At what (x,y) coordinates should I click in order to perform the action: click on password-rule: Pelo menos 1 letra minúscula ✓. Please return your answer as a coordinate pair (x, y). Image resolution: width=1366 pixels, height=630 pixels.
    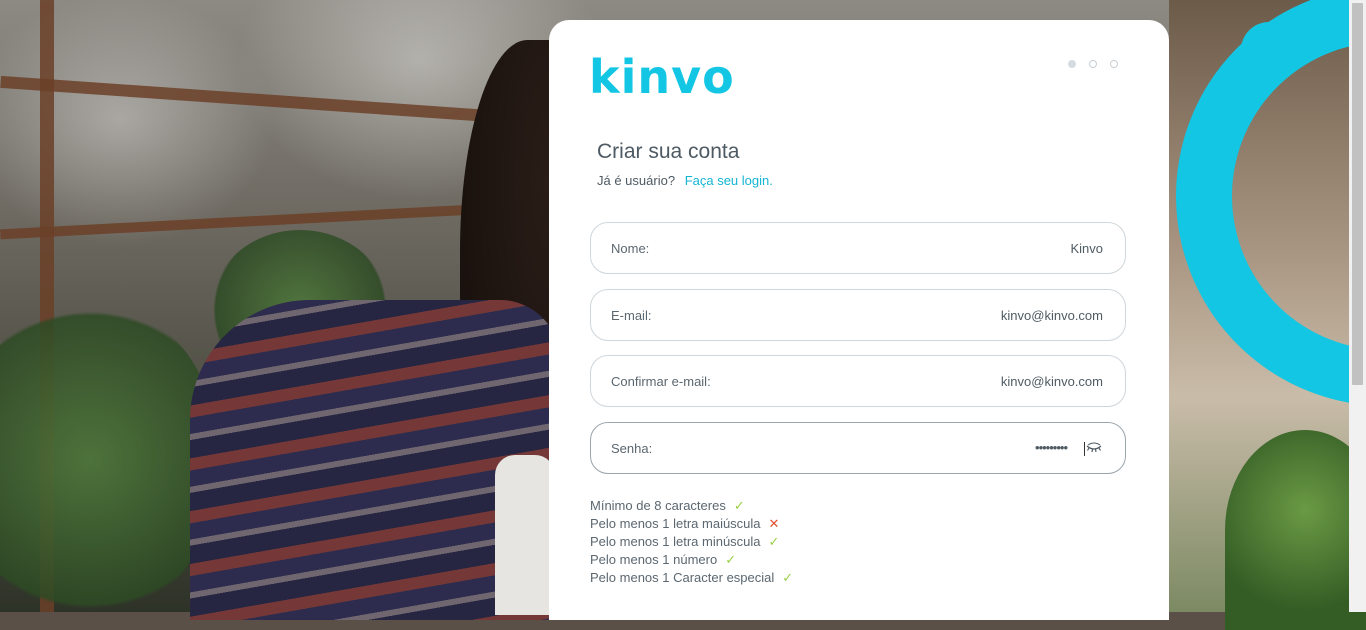
    Looking at the image, I should click on (691, 542).